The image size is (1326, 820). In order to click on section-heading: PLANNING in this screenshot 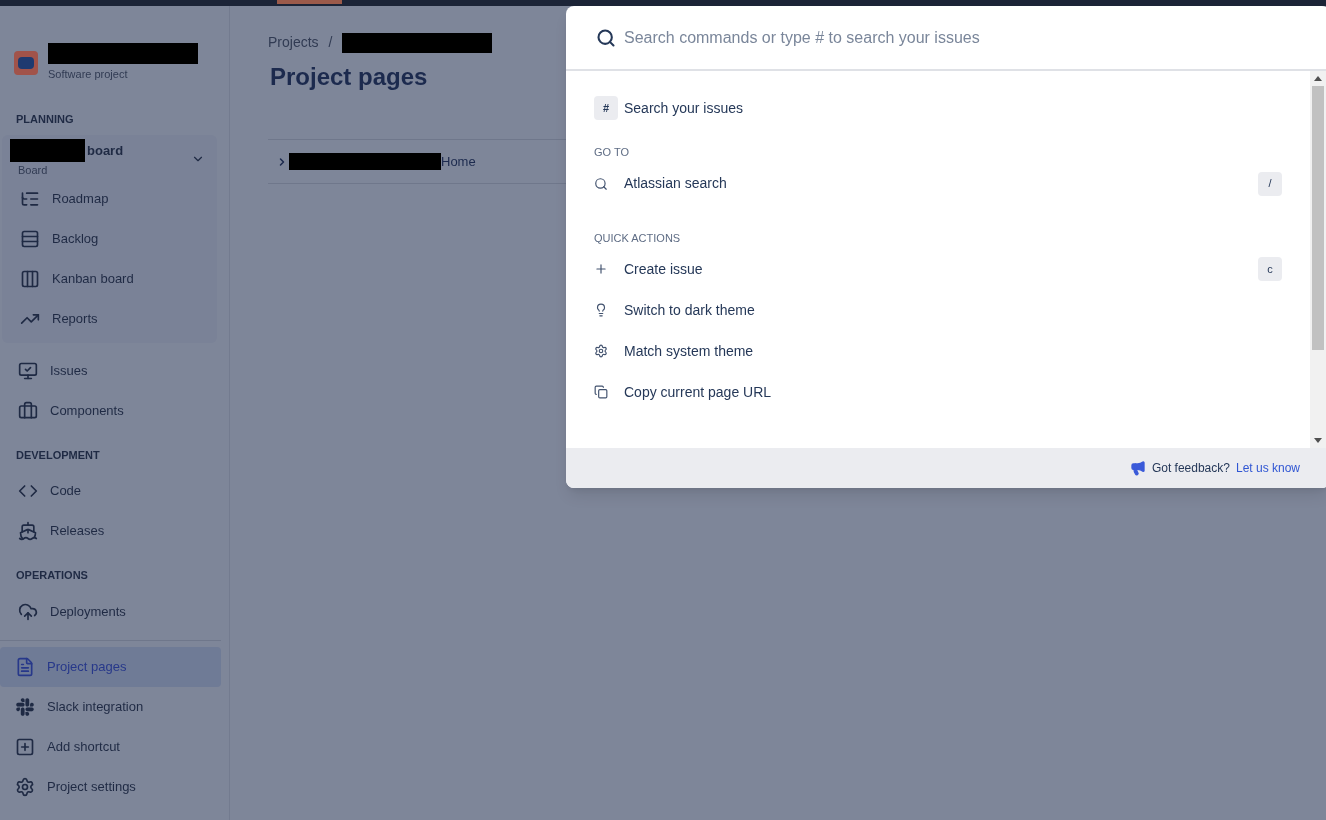, I will do `click(45, 119)`.